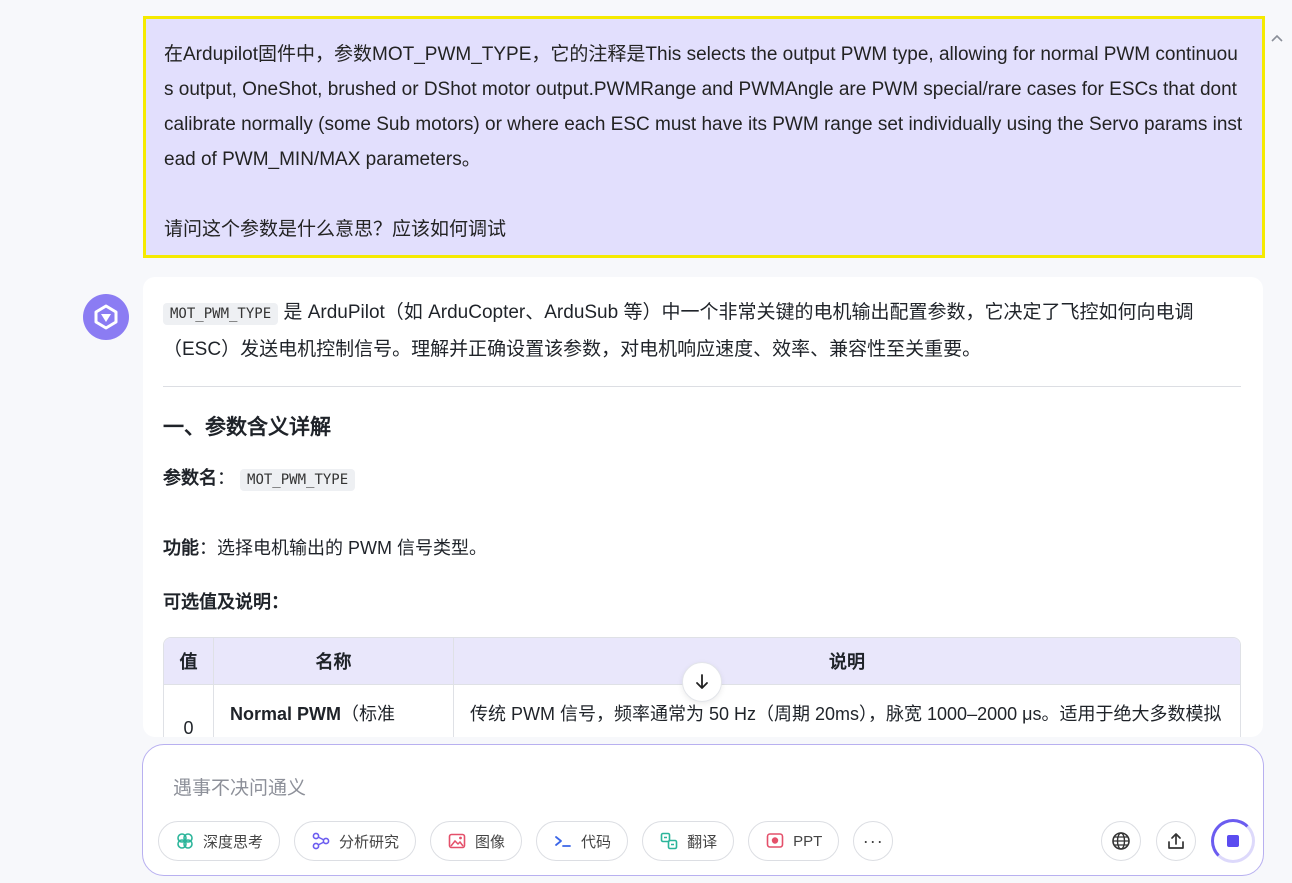 The image size is (1292, 883). What do you see at coordinates (298, 480) in the screenshot?
I see `param-name-code: MOT_PWM_TYPE` at bounding box center [298, 480].